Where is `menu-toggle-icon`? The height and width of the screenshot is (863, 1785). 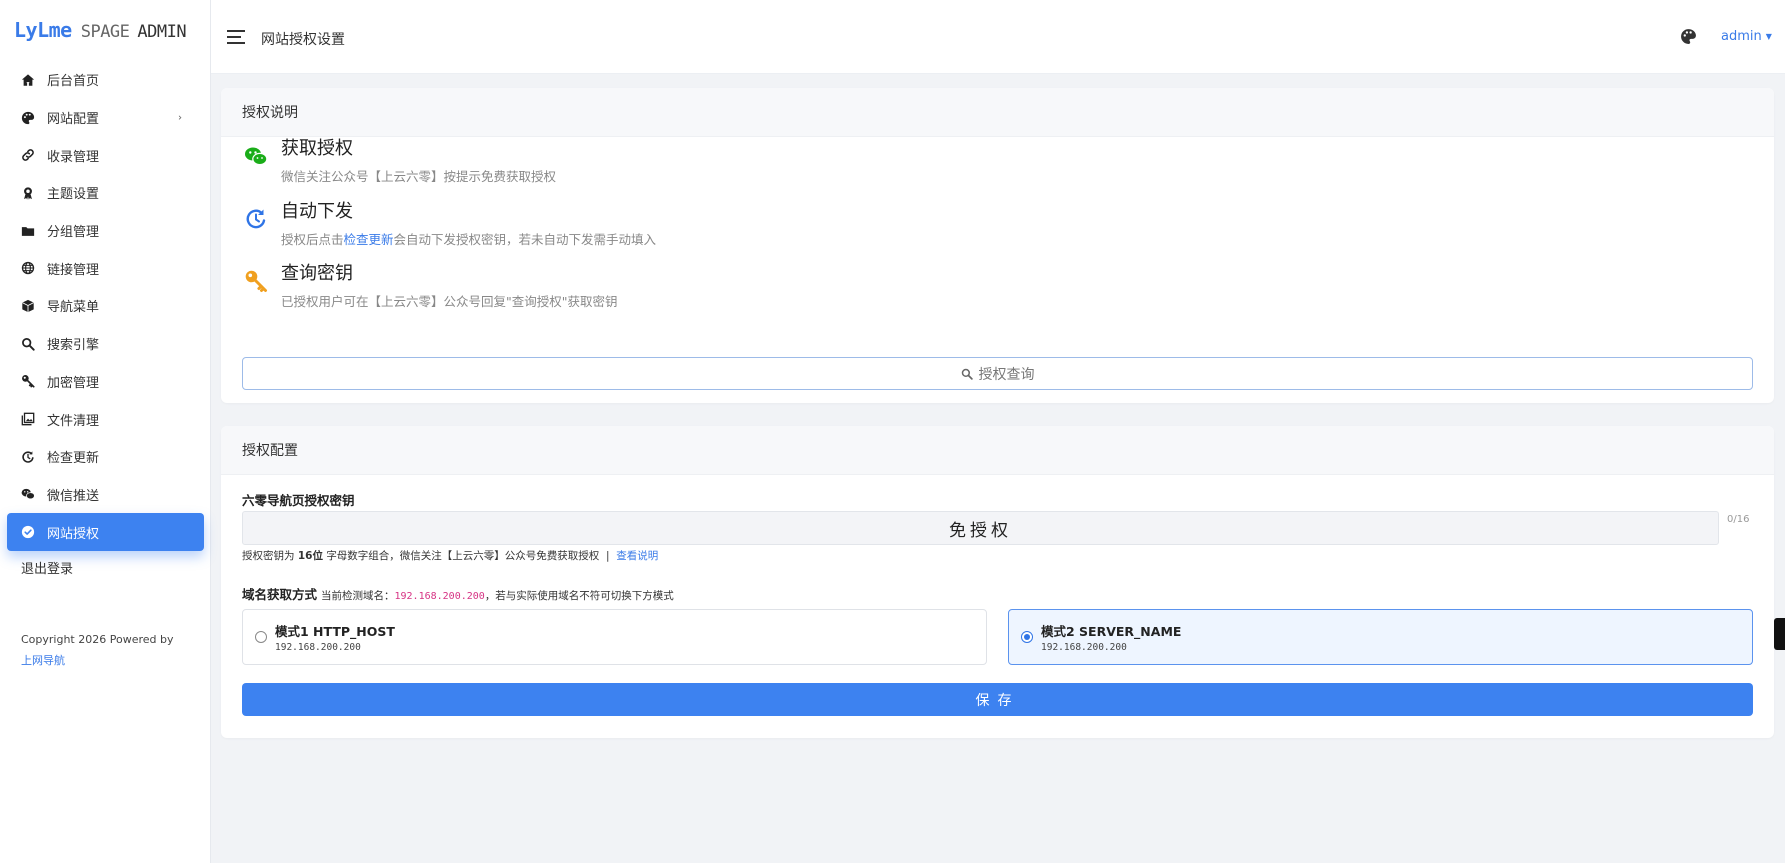 menu-toggle-icon is located at coordinates (236, 37).